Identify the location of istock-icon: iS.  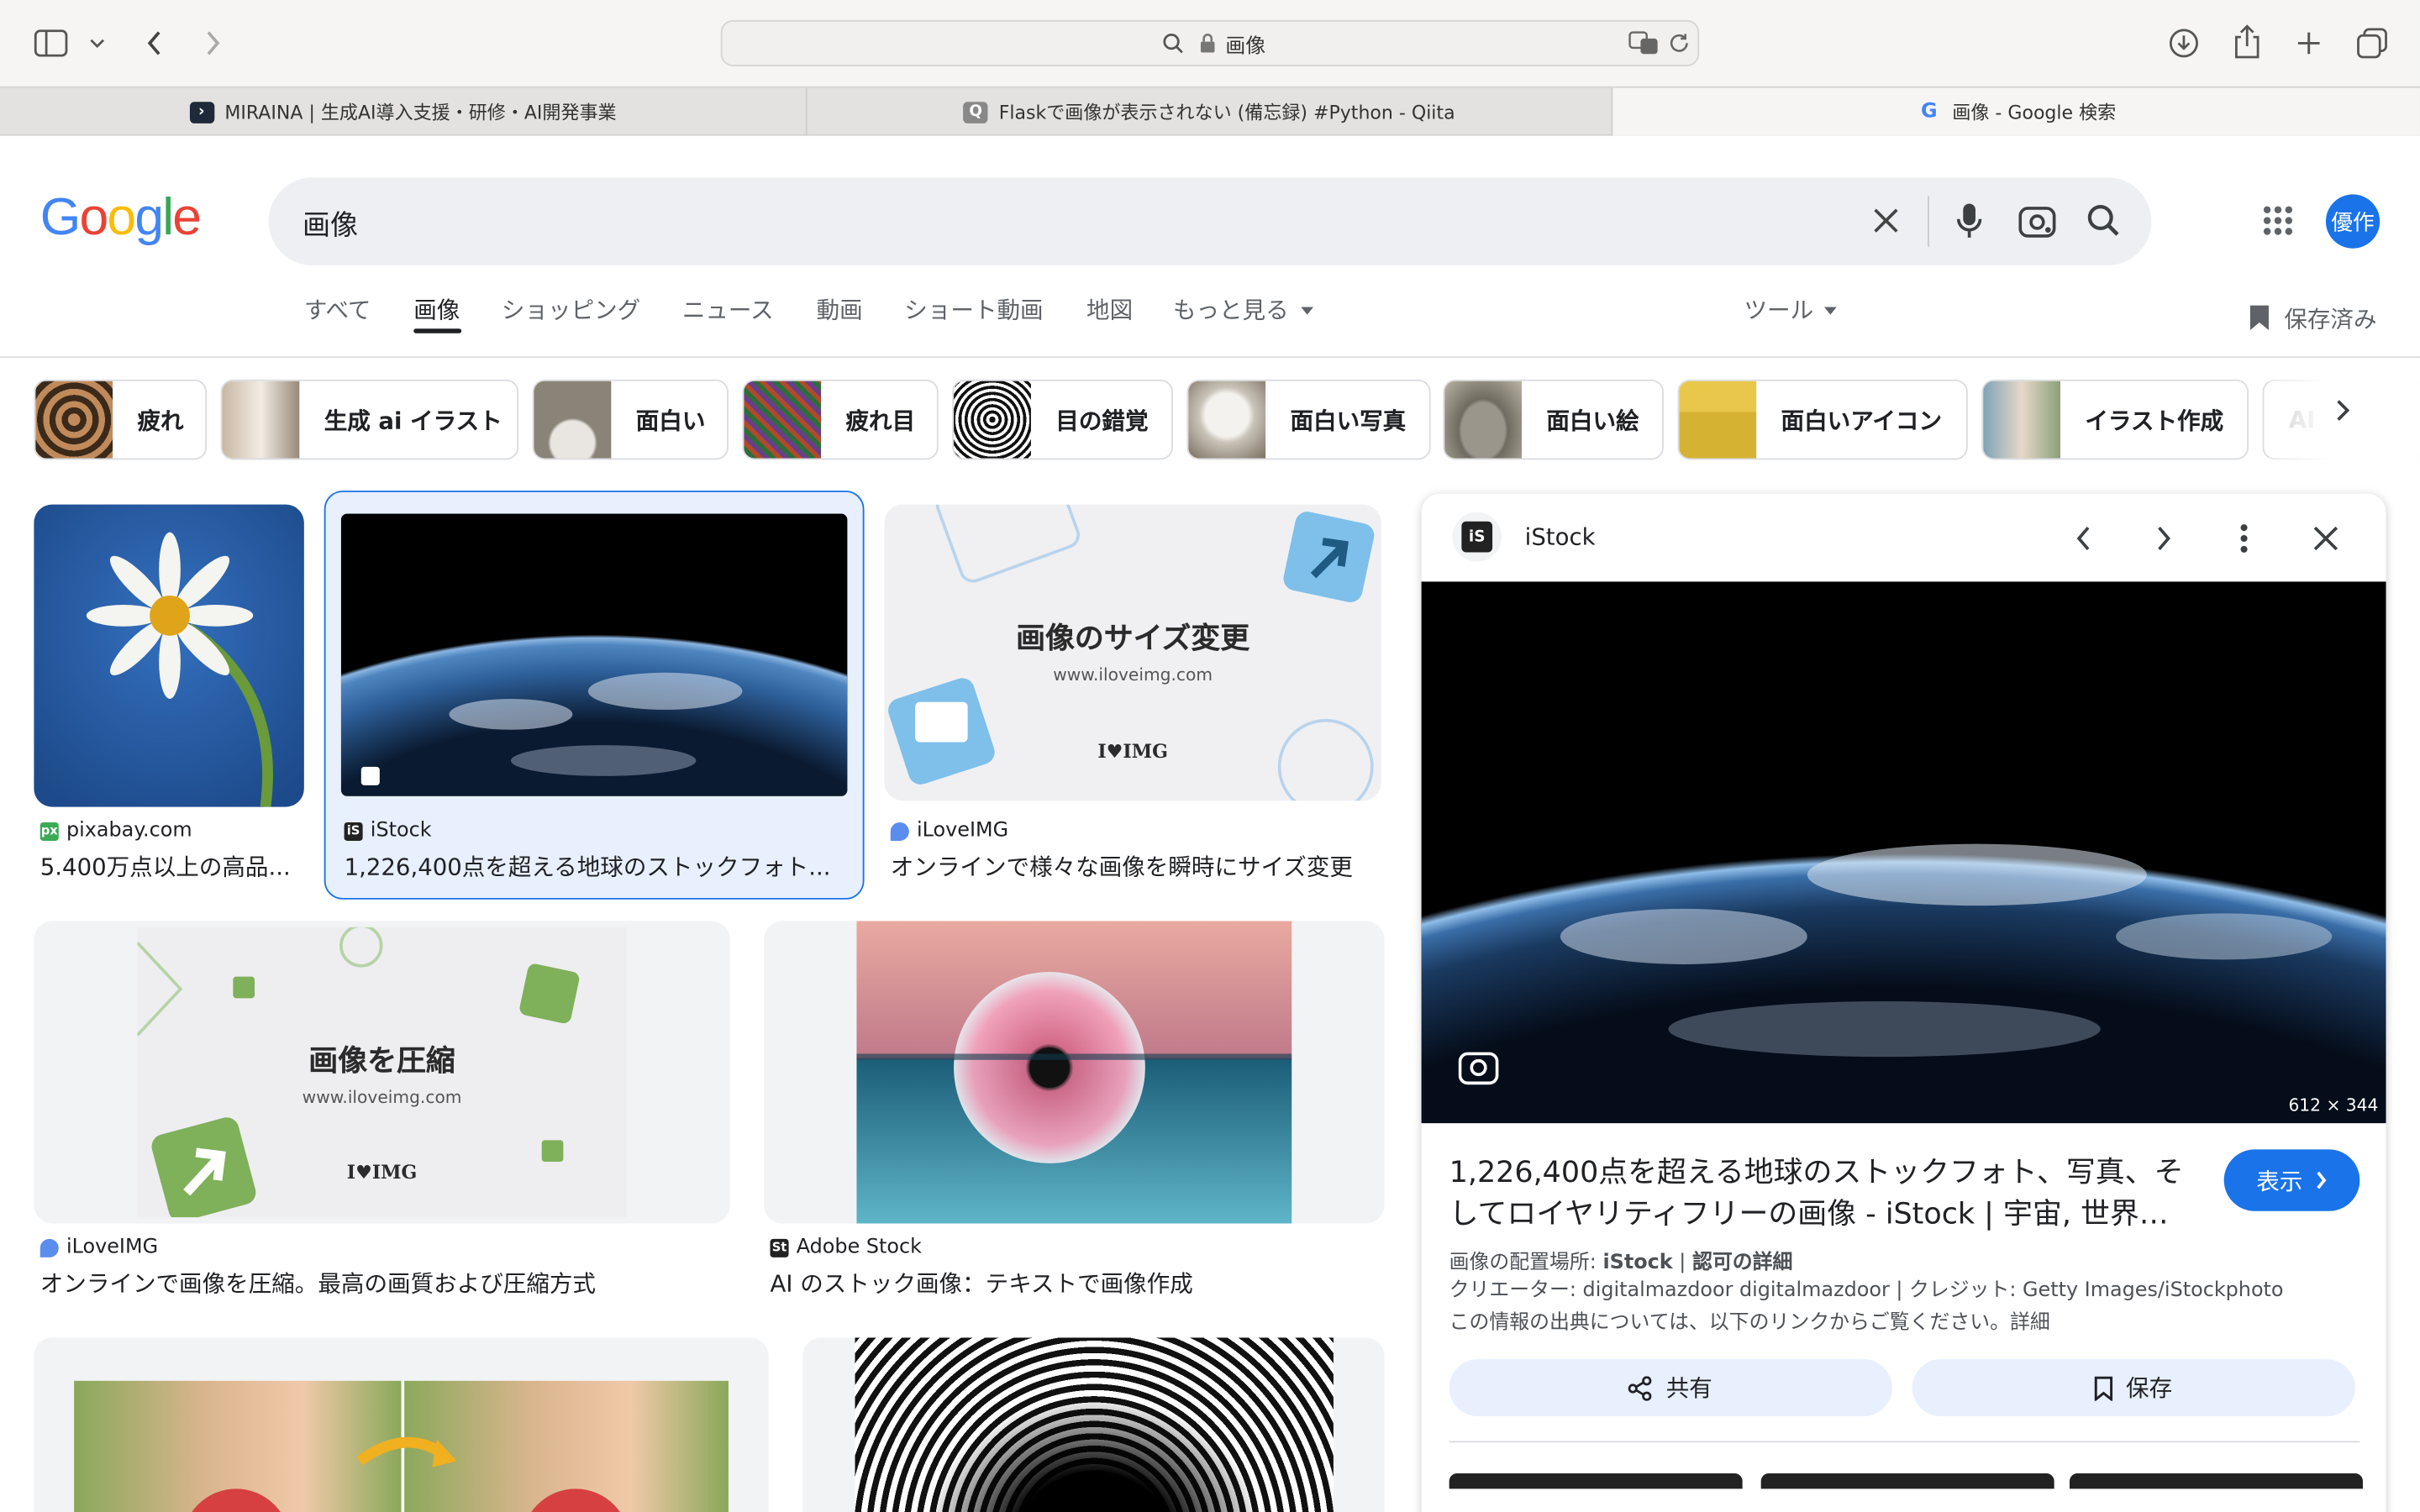
(353, 831).